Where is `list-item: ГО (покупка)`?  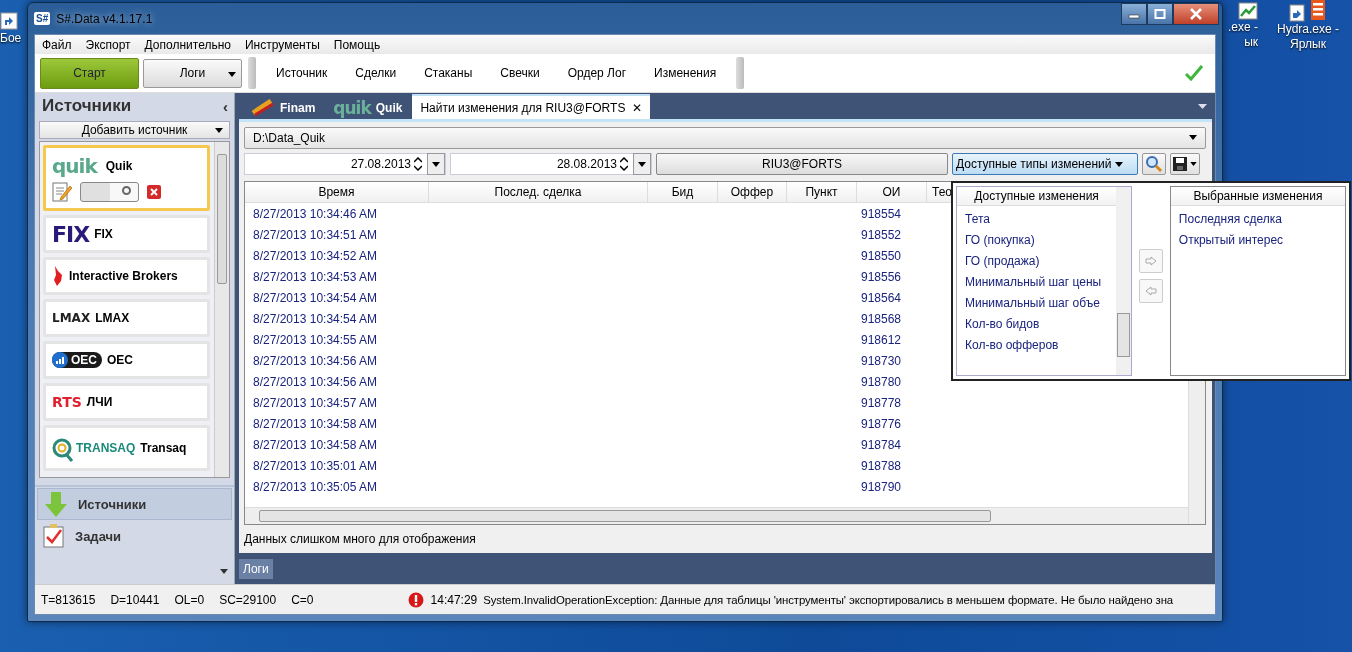 list-item: ГО (покупка) is located at coordinates (1037, 239).